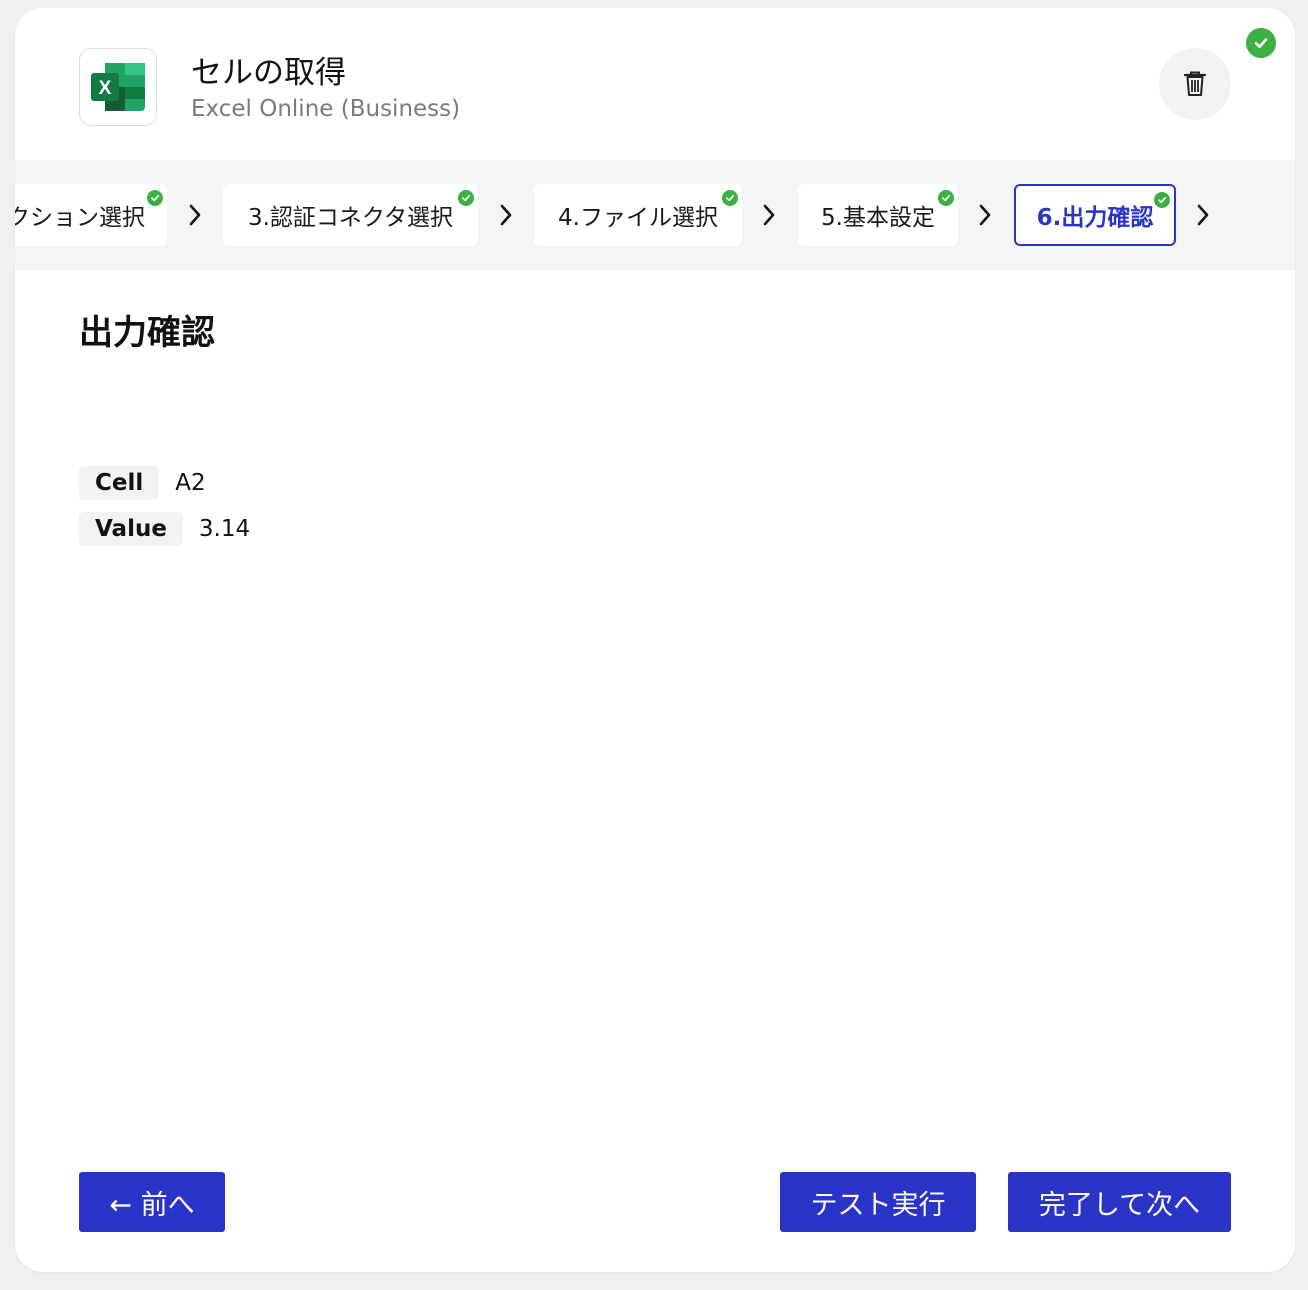  I want to click on output-key: Cell, so click(119, 483).